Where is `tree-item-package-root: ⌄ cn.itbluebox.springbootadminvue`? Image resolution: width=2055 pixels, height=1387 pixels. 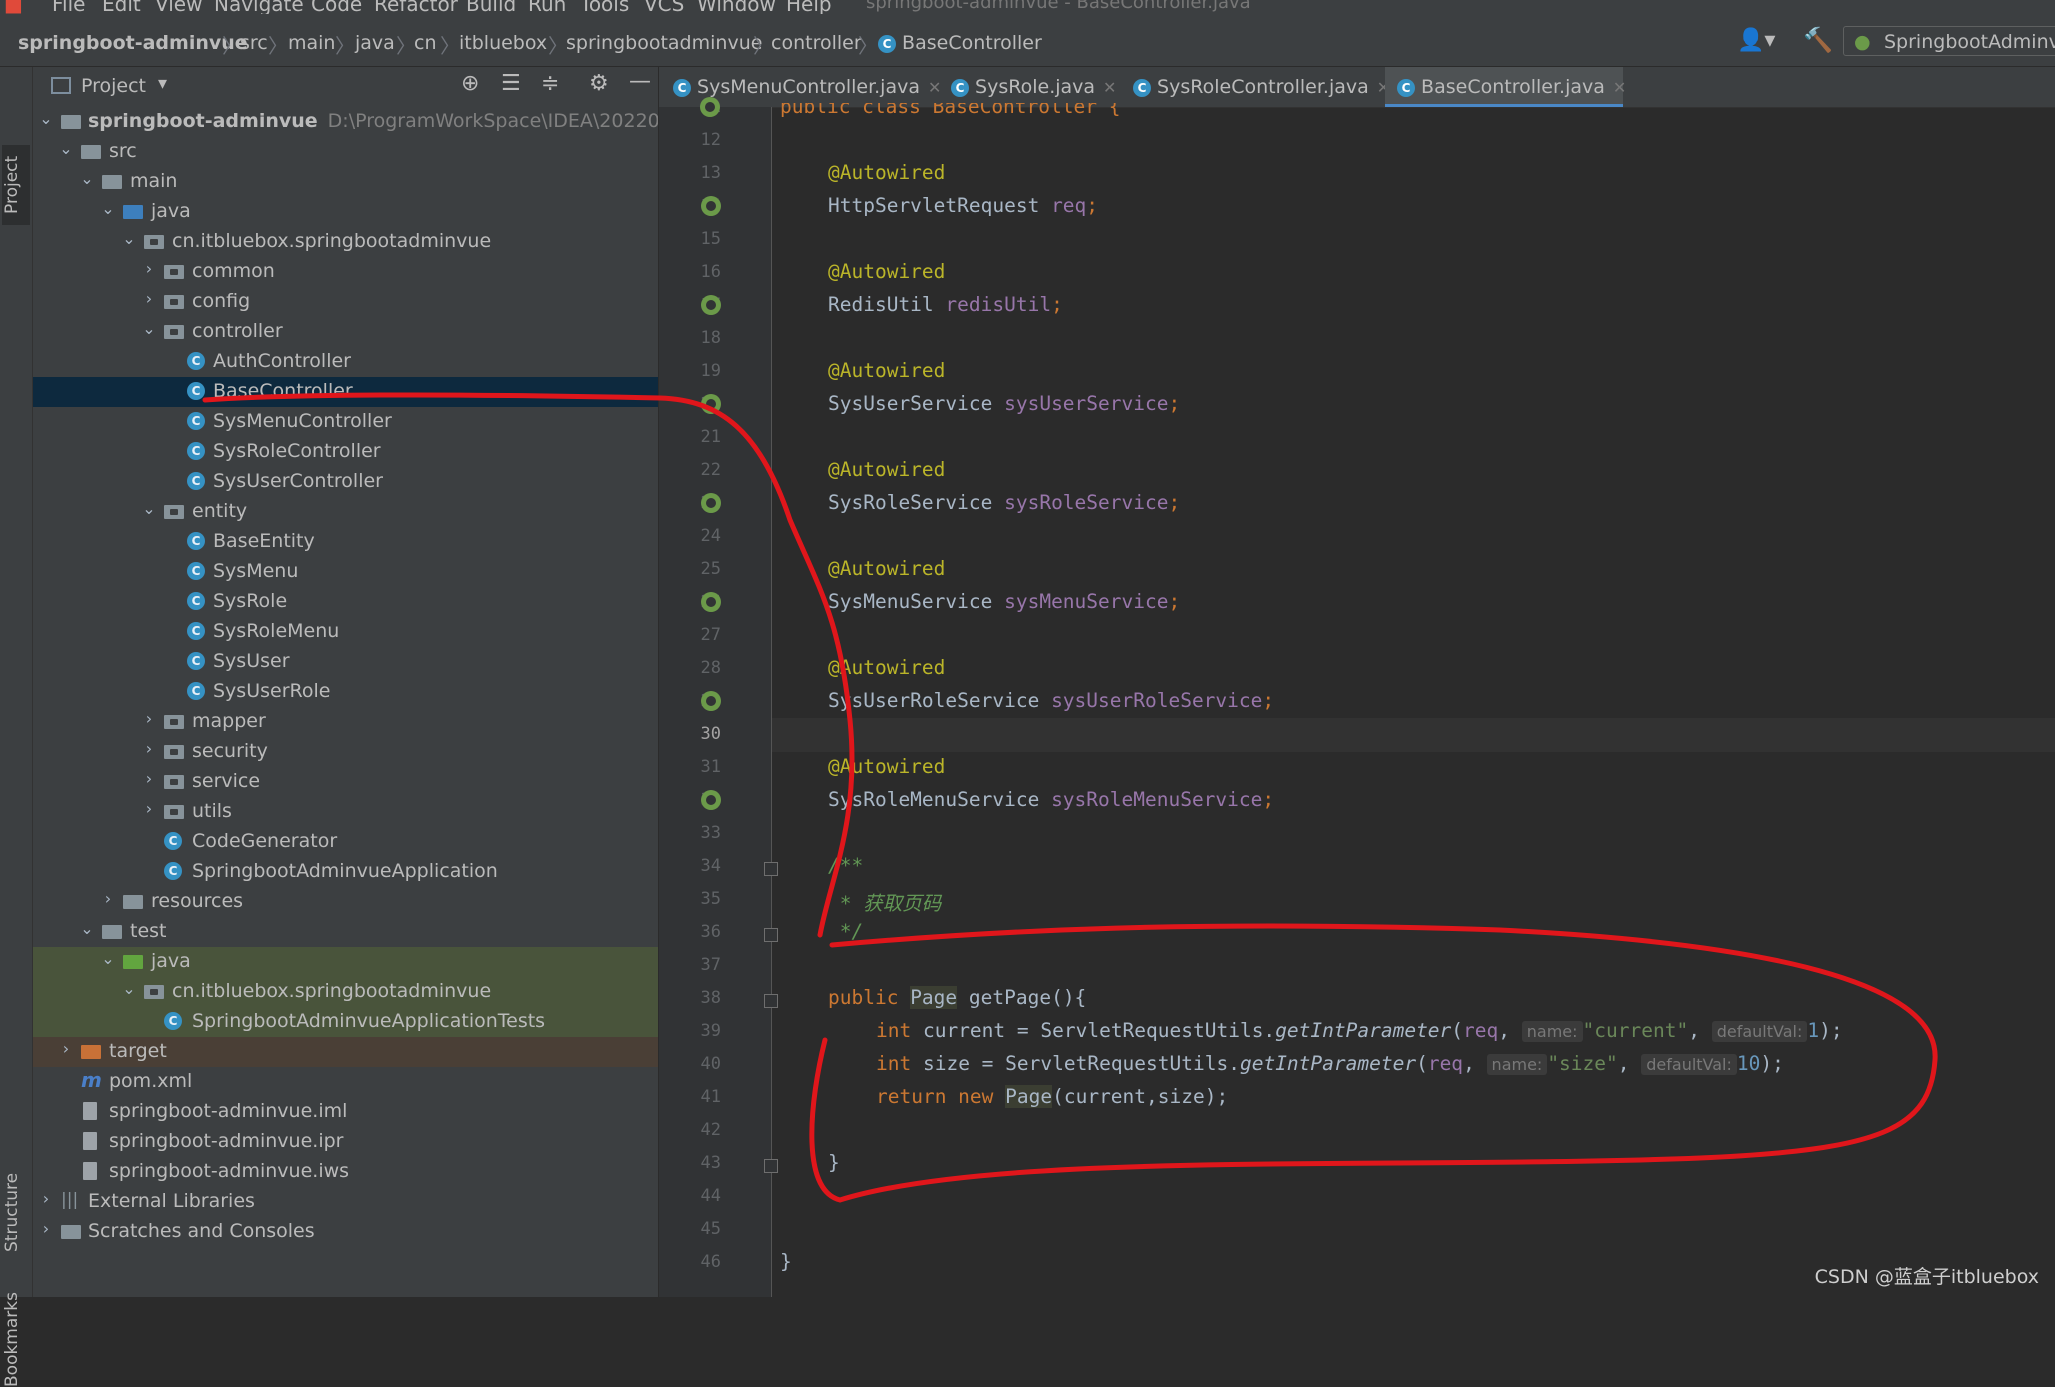
tree-item-package-root: ⌄ cn.itbluebox.springbootadminvue is located at coordinates (345, 242).